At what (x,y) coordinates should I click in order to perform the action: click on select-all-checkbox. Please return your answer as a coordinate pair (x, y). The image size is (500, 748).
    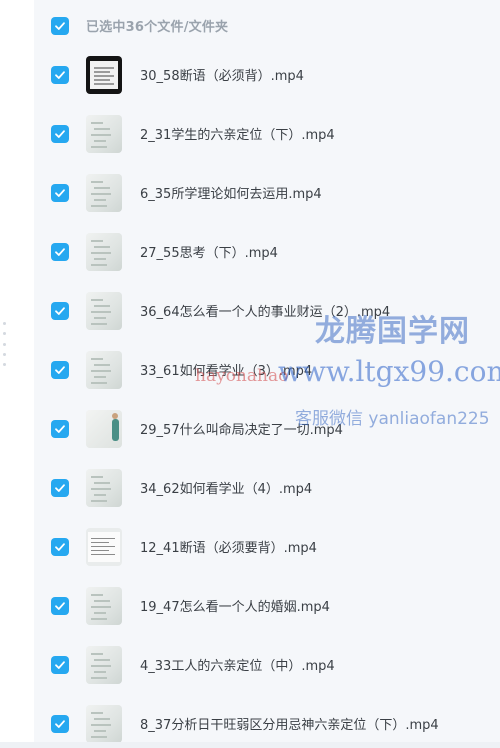
    Looking at the image, I should click on (60, 26).